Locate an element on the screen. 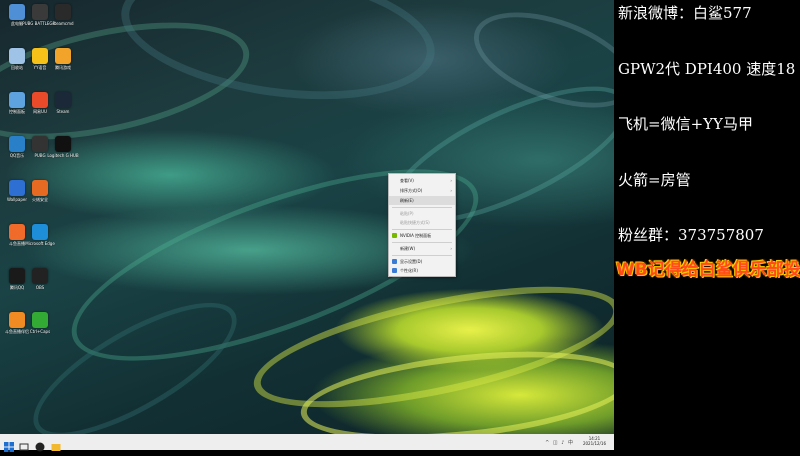 This screenshot has height=456, width=800. desktop-icon-label: 斗鱼直播 is located at coordinates (17, 243).